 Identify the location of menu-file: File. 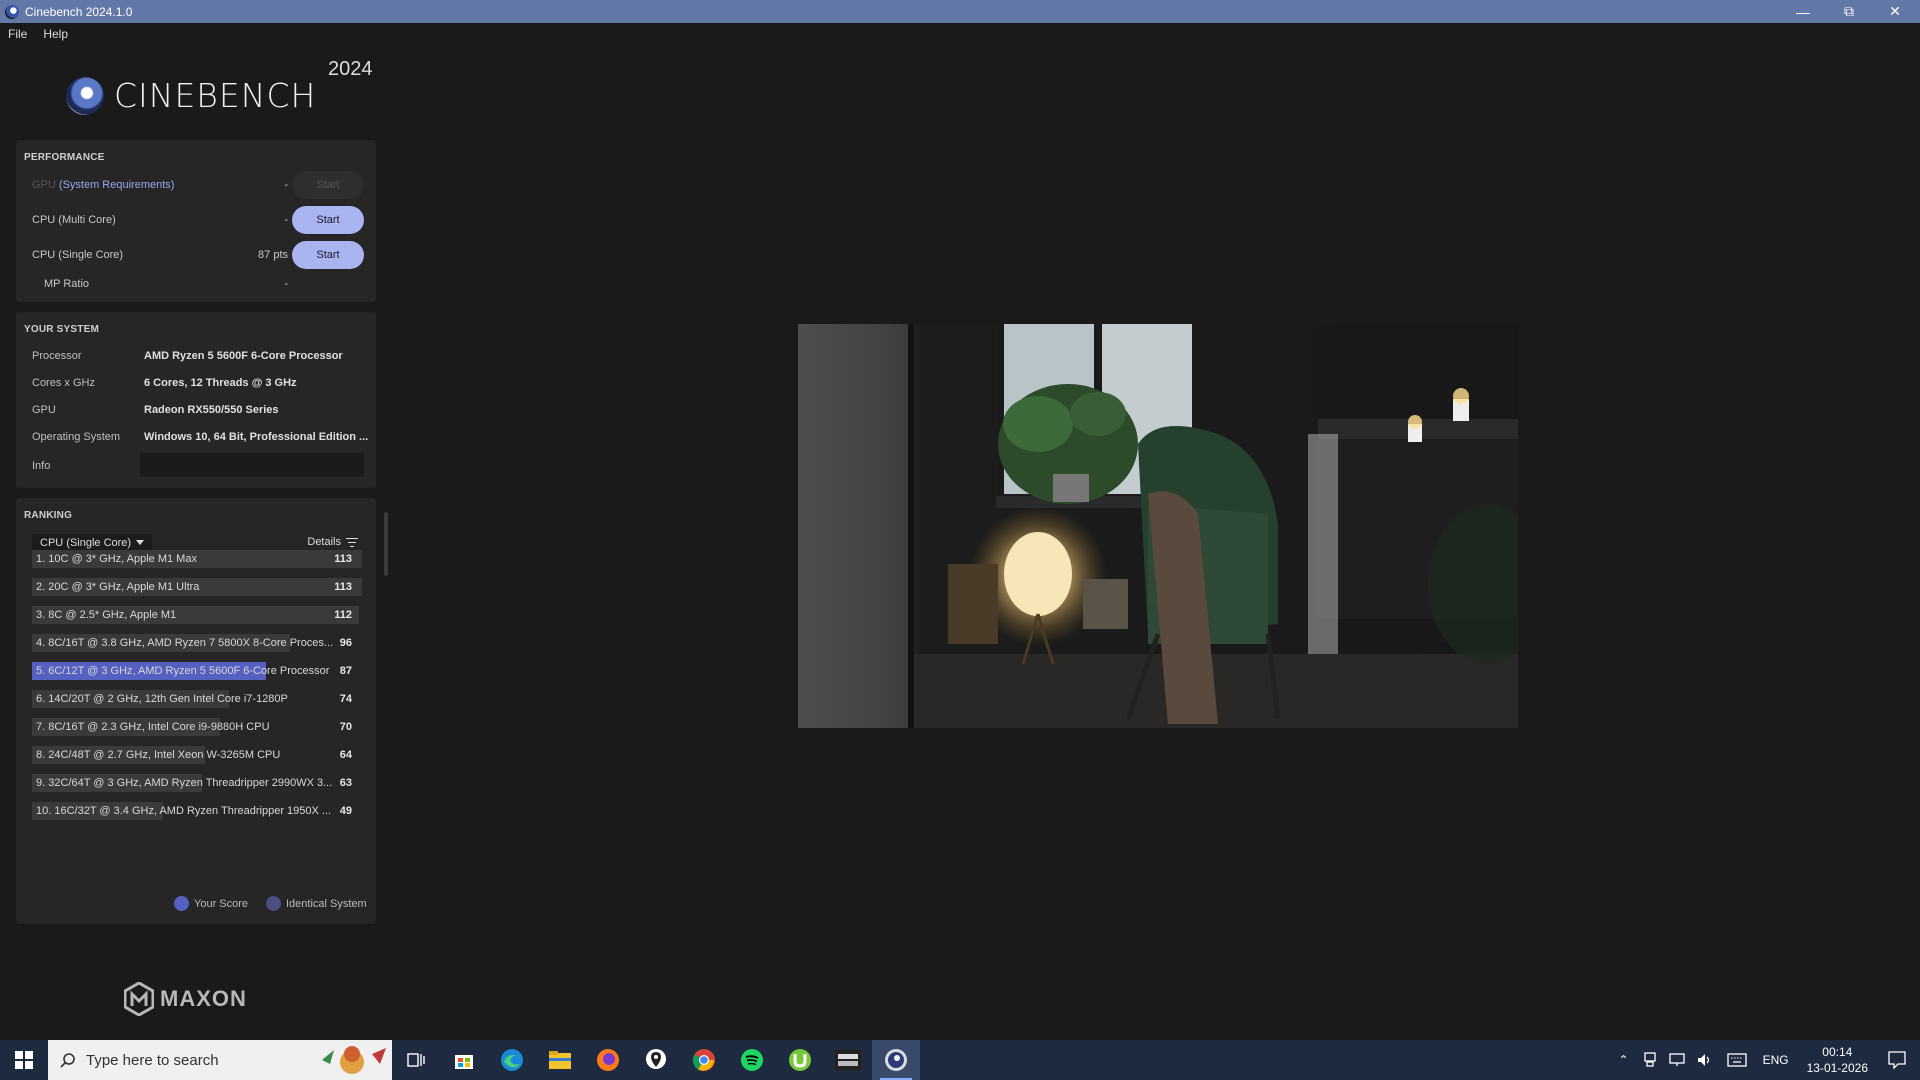
(17, 34).